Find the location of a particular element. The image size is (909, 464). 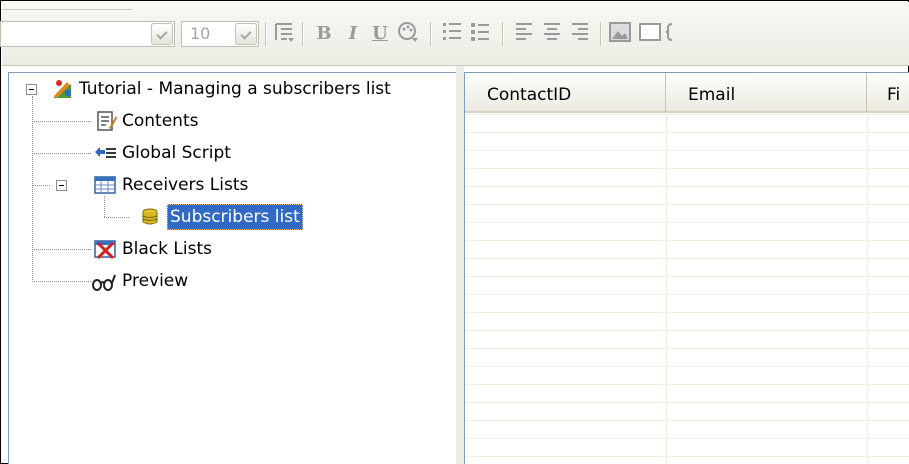

indent-icon is located at coordinates (284, 34).